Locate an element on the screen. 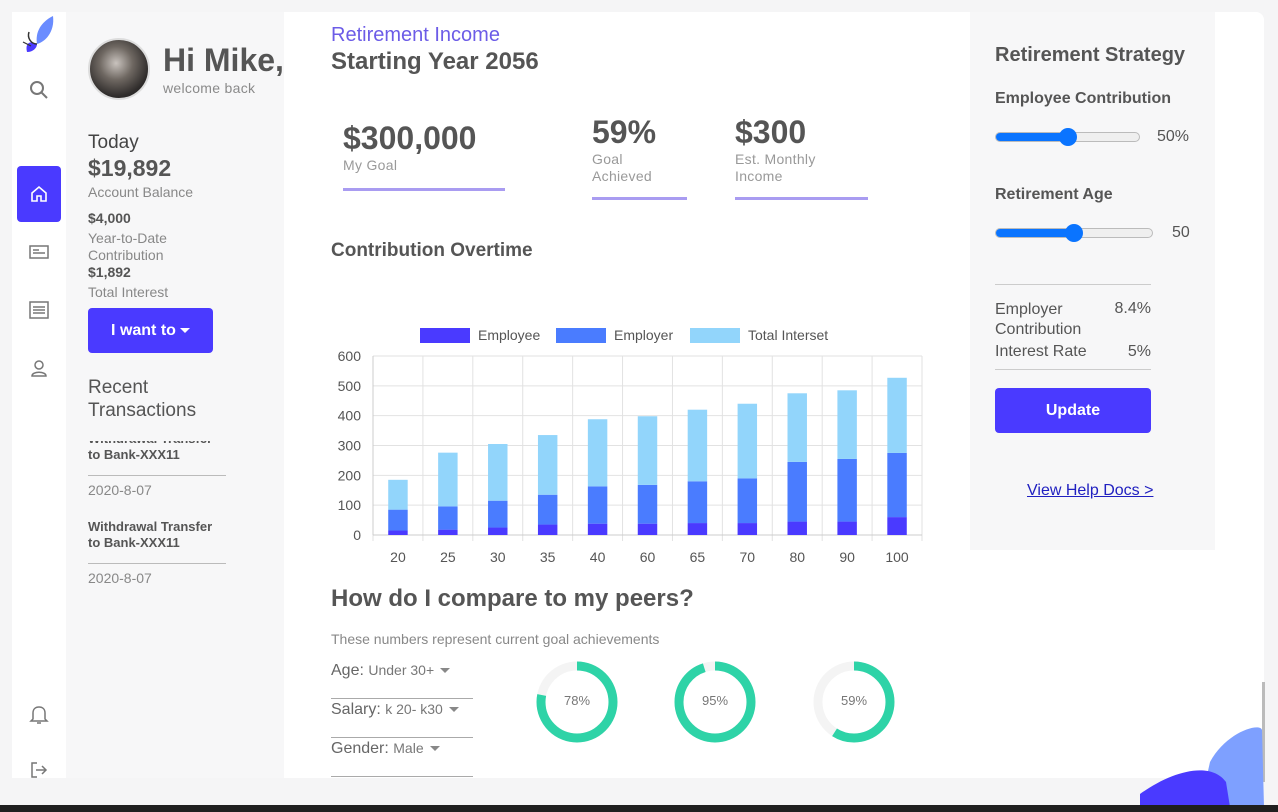 The width and height of the screenshot is (1278, 812). legend-label: Total Interset is located at coordinates (788, 335).